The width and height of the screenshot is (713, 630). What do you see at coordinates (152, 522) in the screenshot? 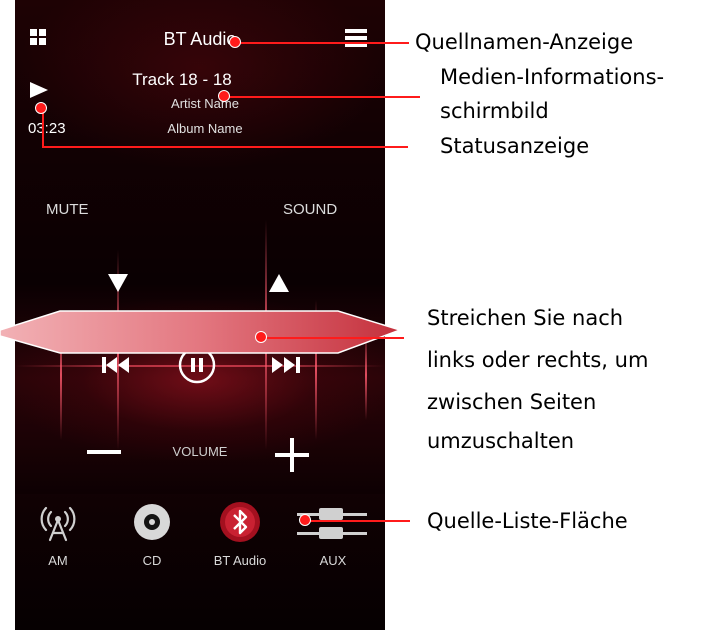
I see `disc-icon` at bounding box center [152, 522].